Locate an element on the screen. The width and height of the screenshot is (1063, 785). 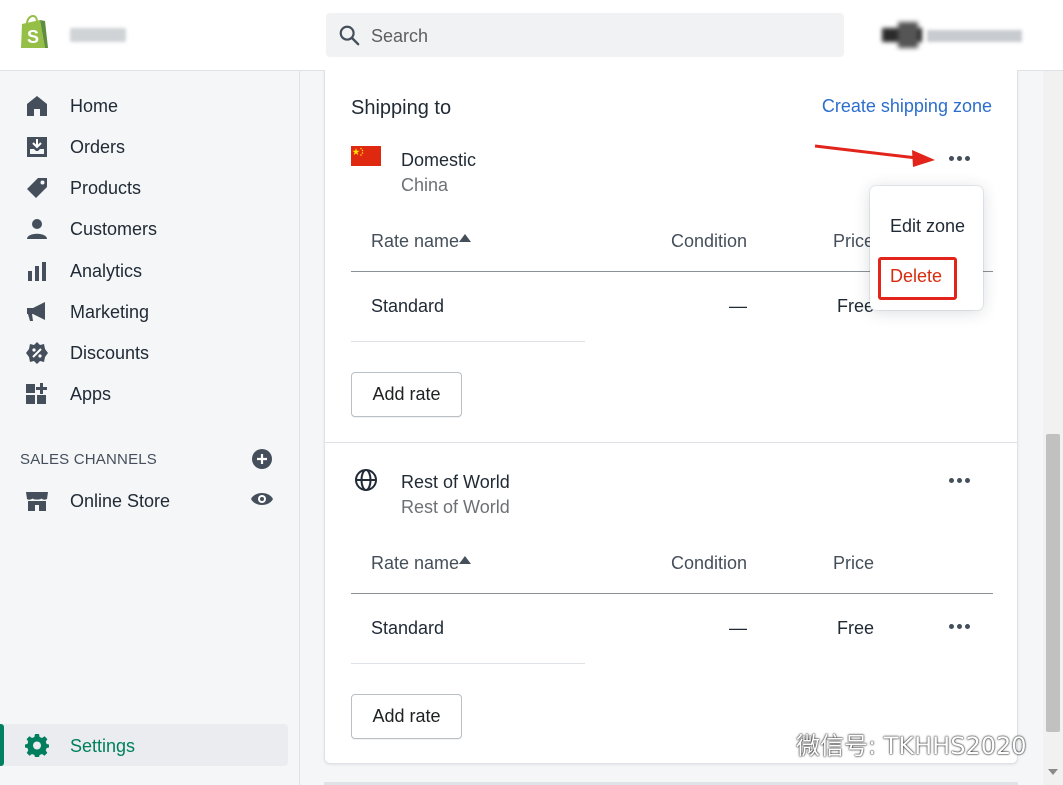
sidebar-item-label: Settings is located at coordinates (103, 746).